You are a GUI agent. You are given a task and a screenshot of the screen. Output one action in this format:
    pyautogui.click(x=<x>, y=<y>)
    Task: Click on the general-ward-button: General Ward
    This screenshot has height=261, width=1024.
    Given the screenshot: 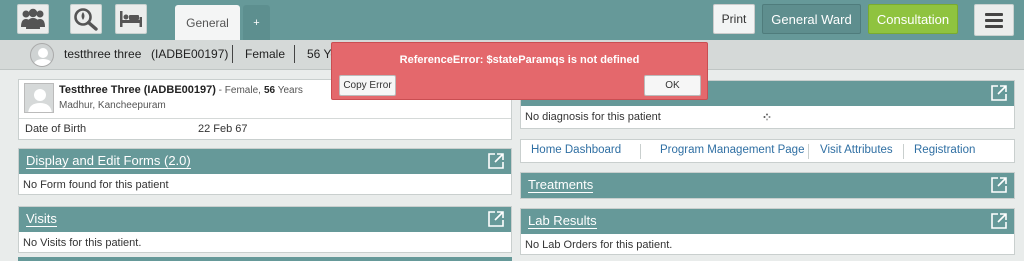 What is the action you would take?
    pyautogui.click(x=811, y=19)
    